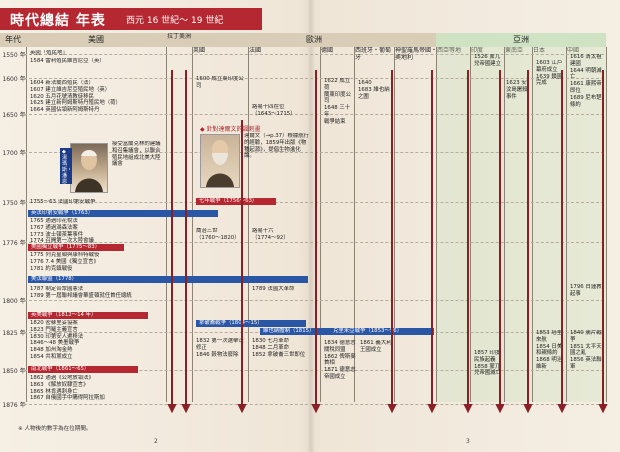  I want to click on footnote: ※ 人物後的數字為在位期間。, so click(55, 429).